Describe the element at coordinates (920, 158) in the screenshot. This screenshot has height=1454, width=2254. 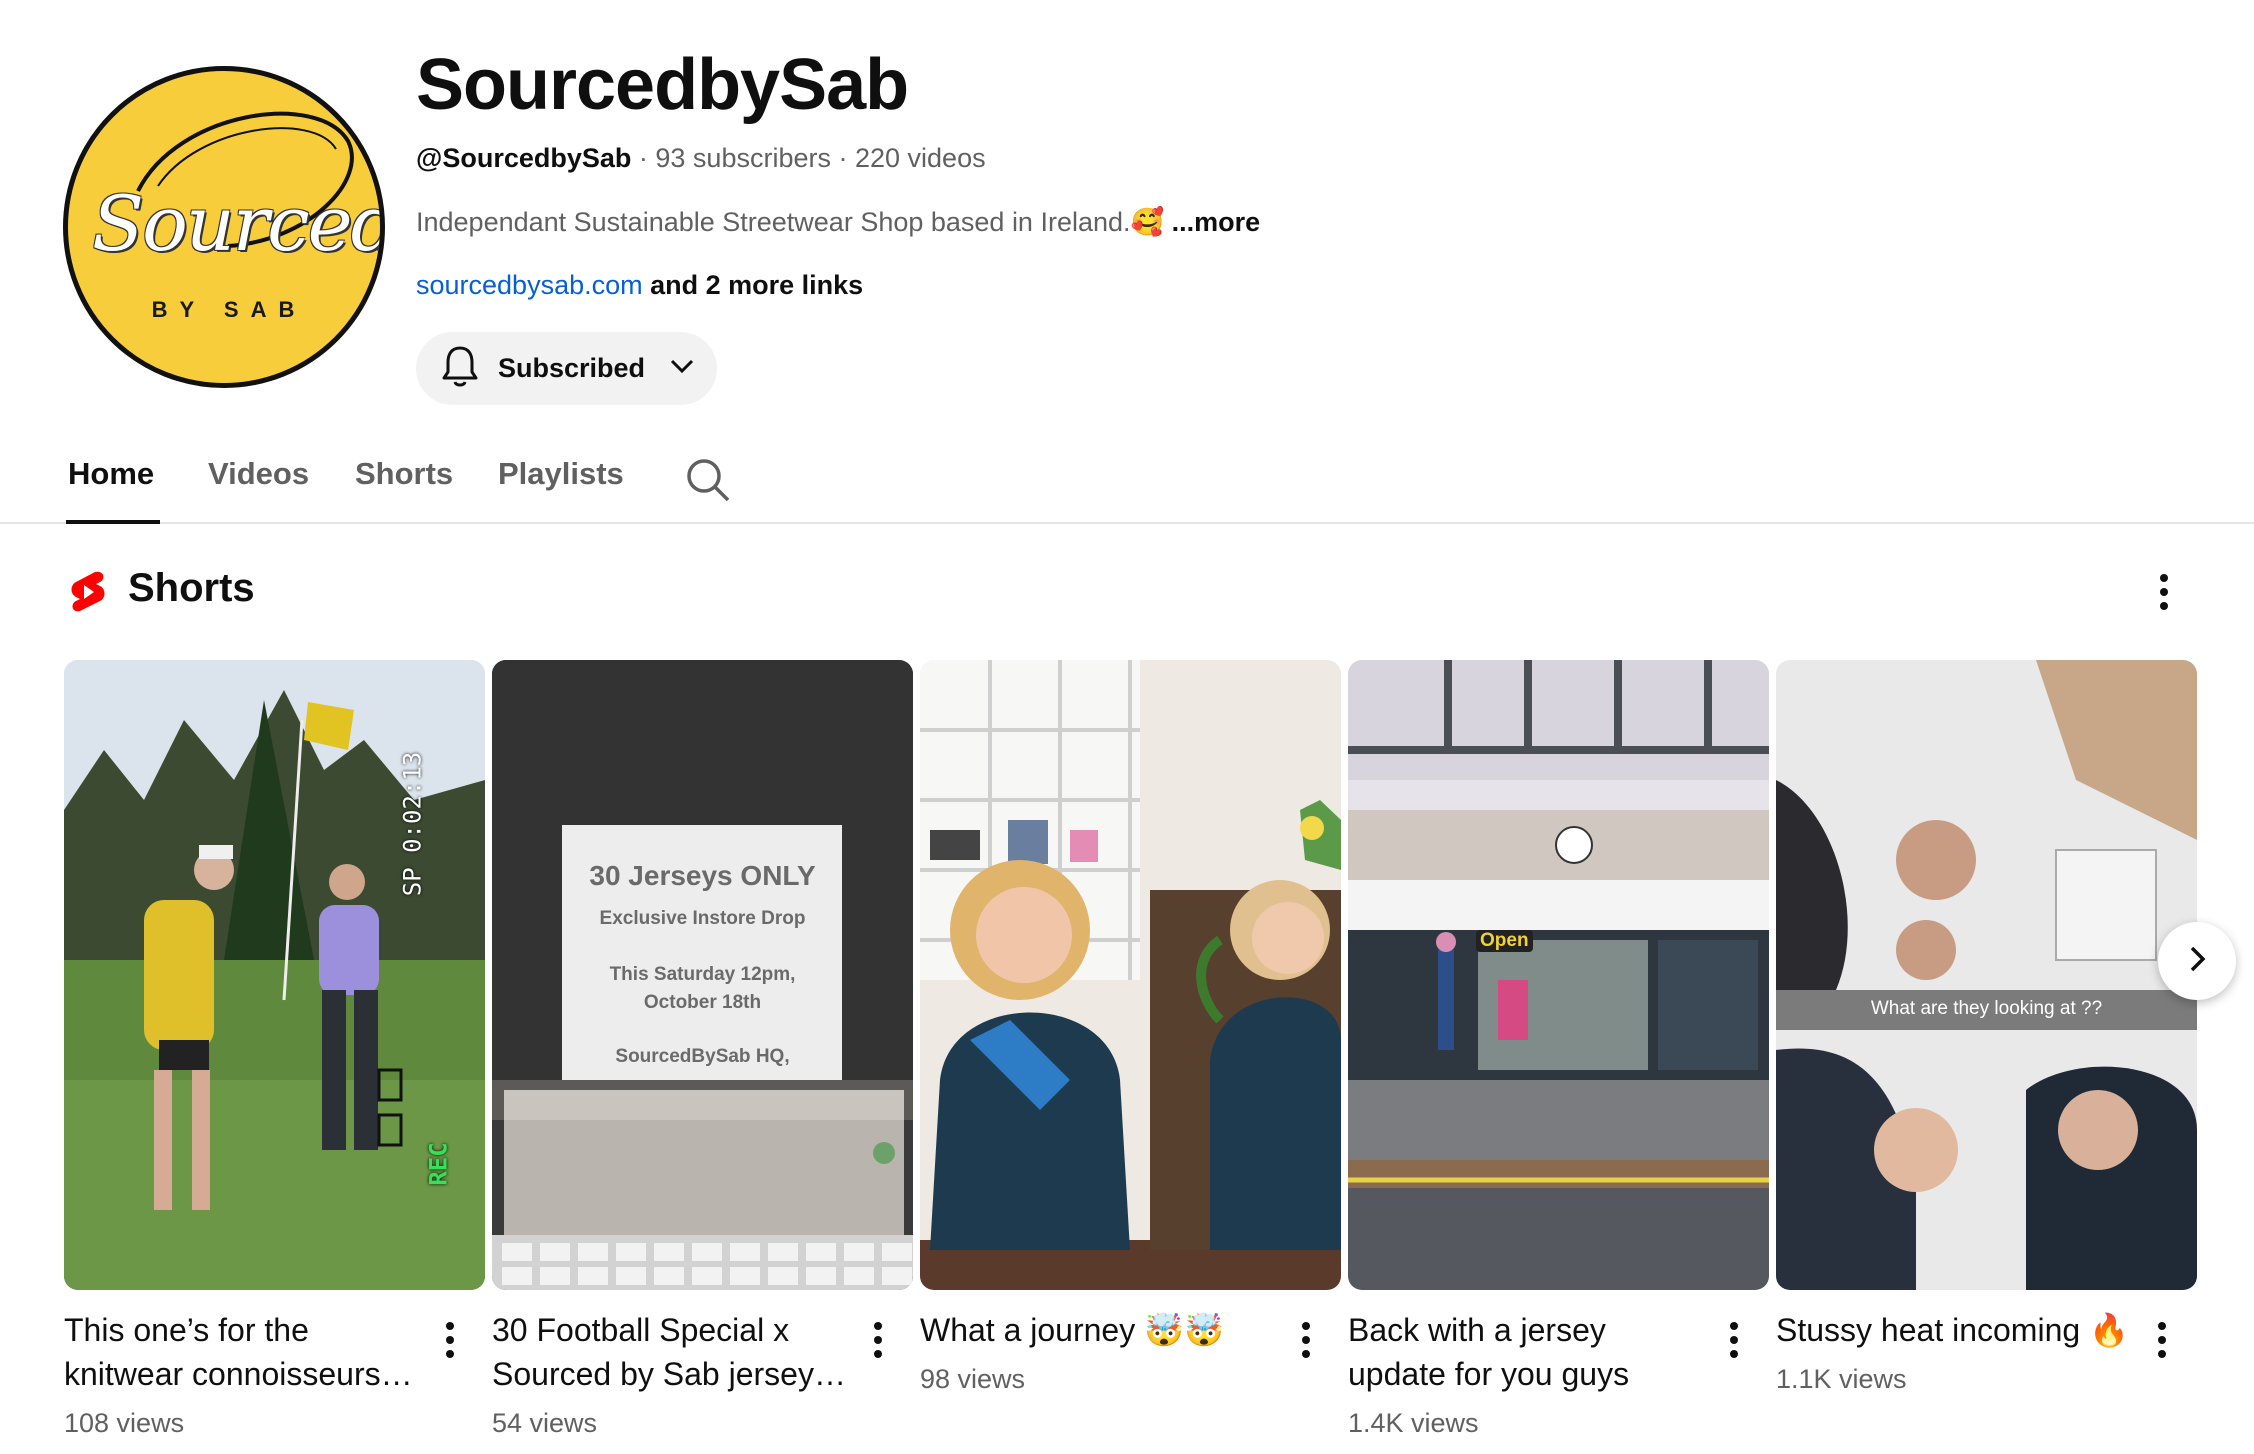
I see `video-count: 220 videos` at that location.